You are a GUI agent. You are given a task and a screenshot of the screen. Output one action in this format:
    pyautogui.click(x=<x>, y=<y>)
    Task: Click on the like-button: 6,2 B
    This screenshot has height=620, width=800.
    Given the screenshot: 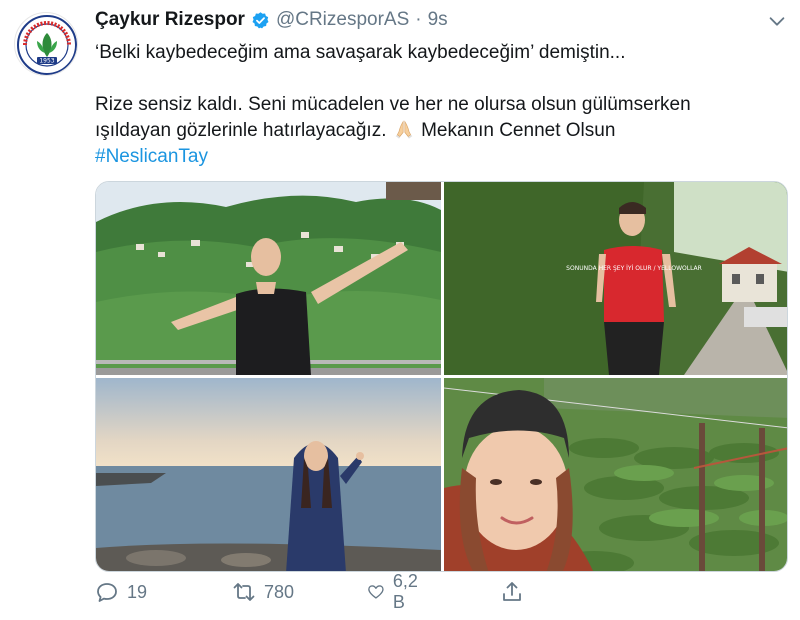 What is the action you would take?
    pyautogui.click(x=395, y=592)
    